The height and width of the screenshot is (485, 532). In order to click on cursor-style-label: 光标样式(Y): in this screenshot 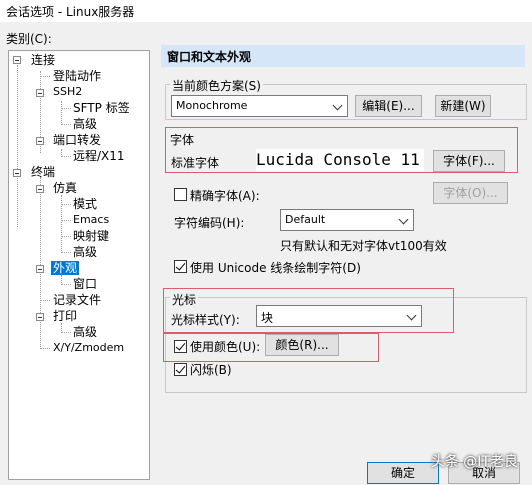, I will do `click(205, 320)`.